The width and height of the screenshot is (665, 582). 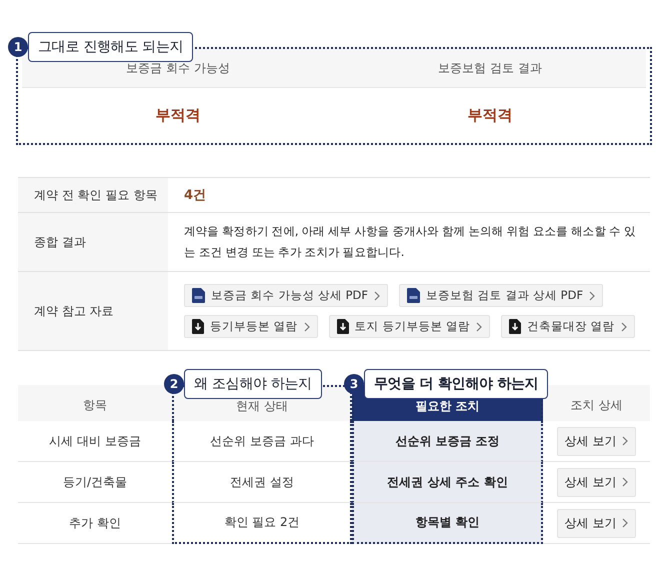 What do you see at coordinates (596, 405) in the screenshot?
I see `column-heading: 조치 상세` at bounding box center [596, 405].